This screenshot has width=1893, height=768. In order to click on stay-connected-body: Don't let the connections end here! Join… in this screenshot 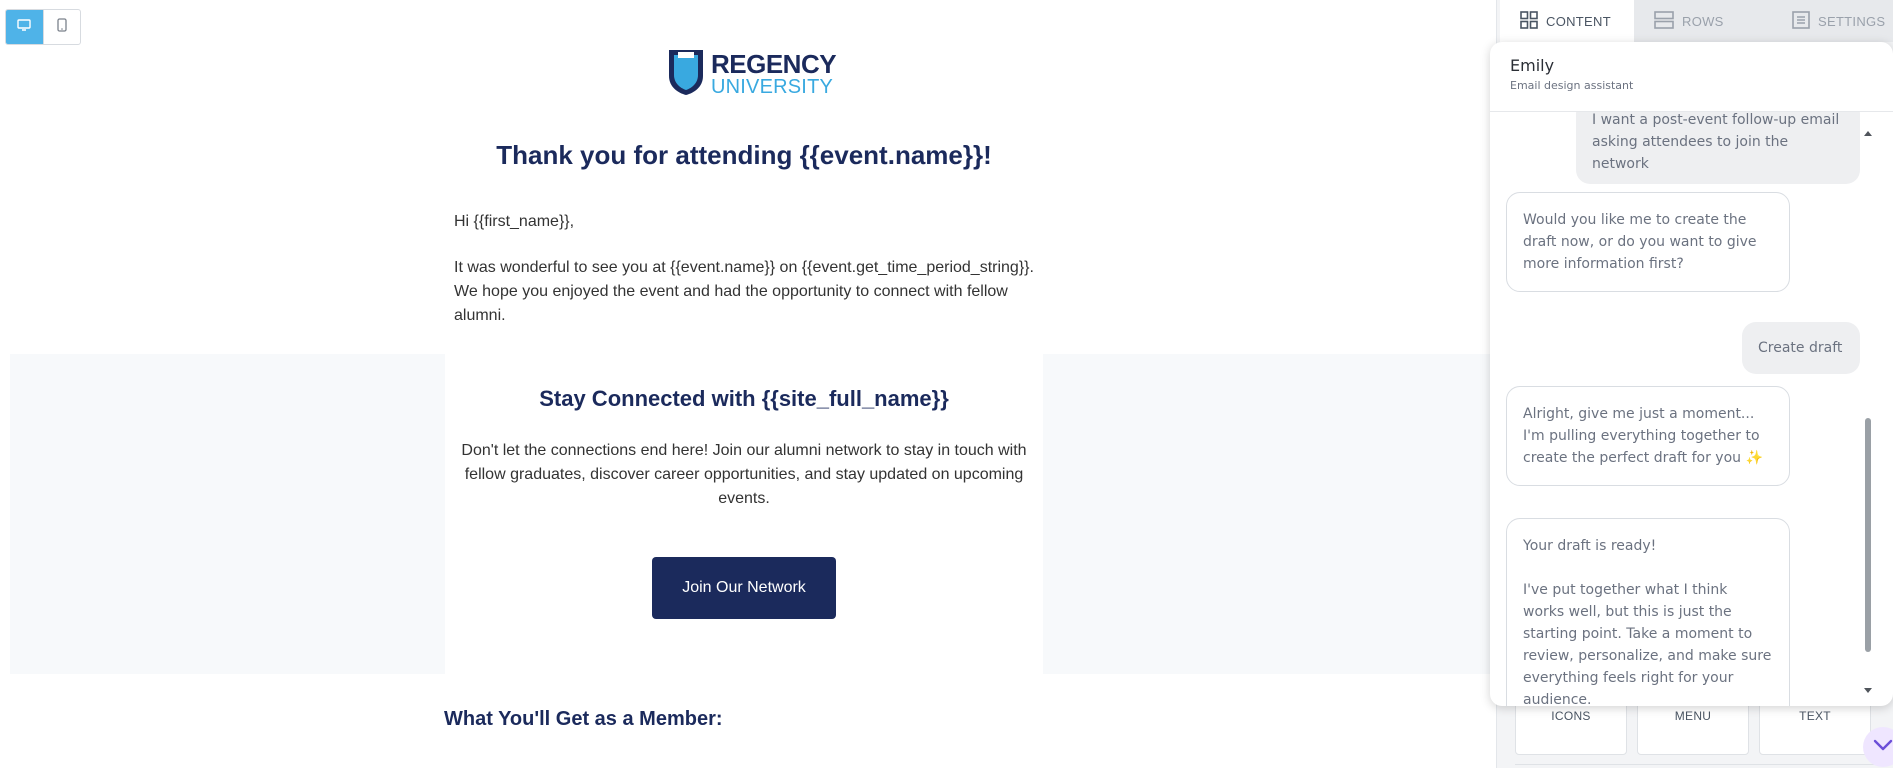, I will do `click(744, 475)`.